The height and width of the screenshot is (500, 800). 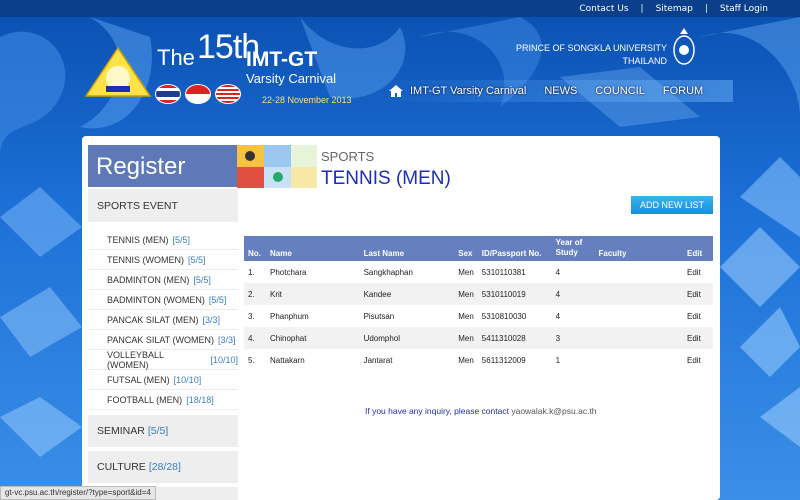 What do you see at coordinates (396, 91) in the screenshot?
I see `home-icon` at bounding box center [396, 91].